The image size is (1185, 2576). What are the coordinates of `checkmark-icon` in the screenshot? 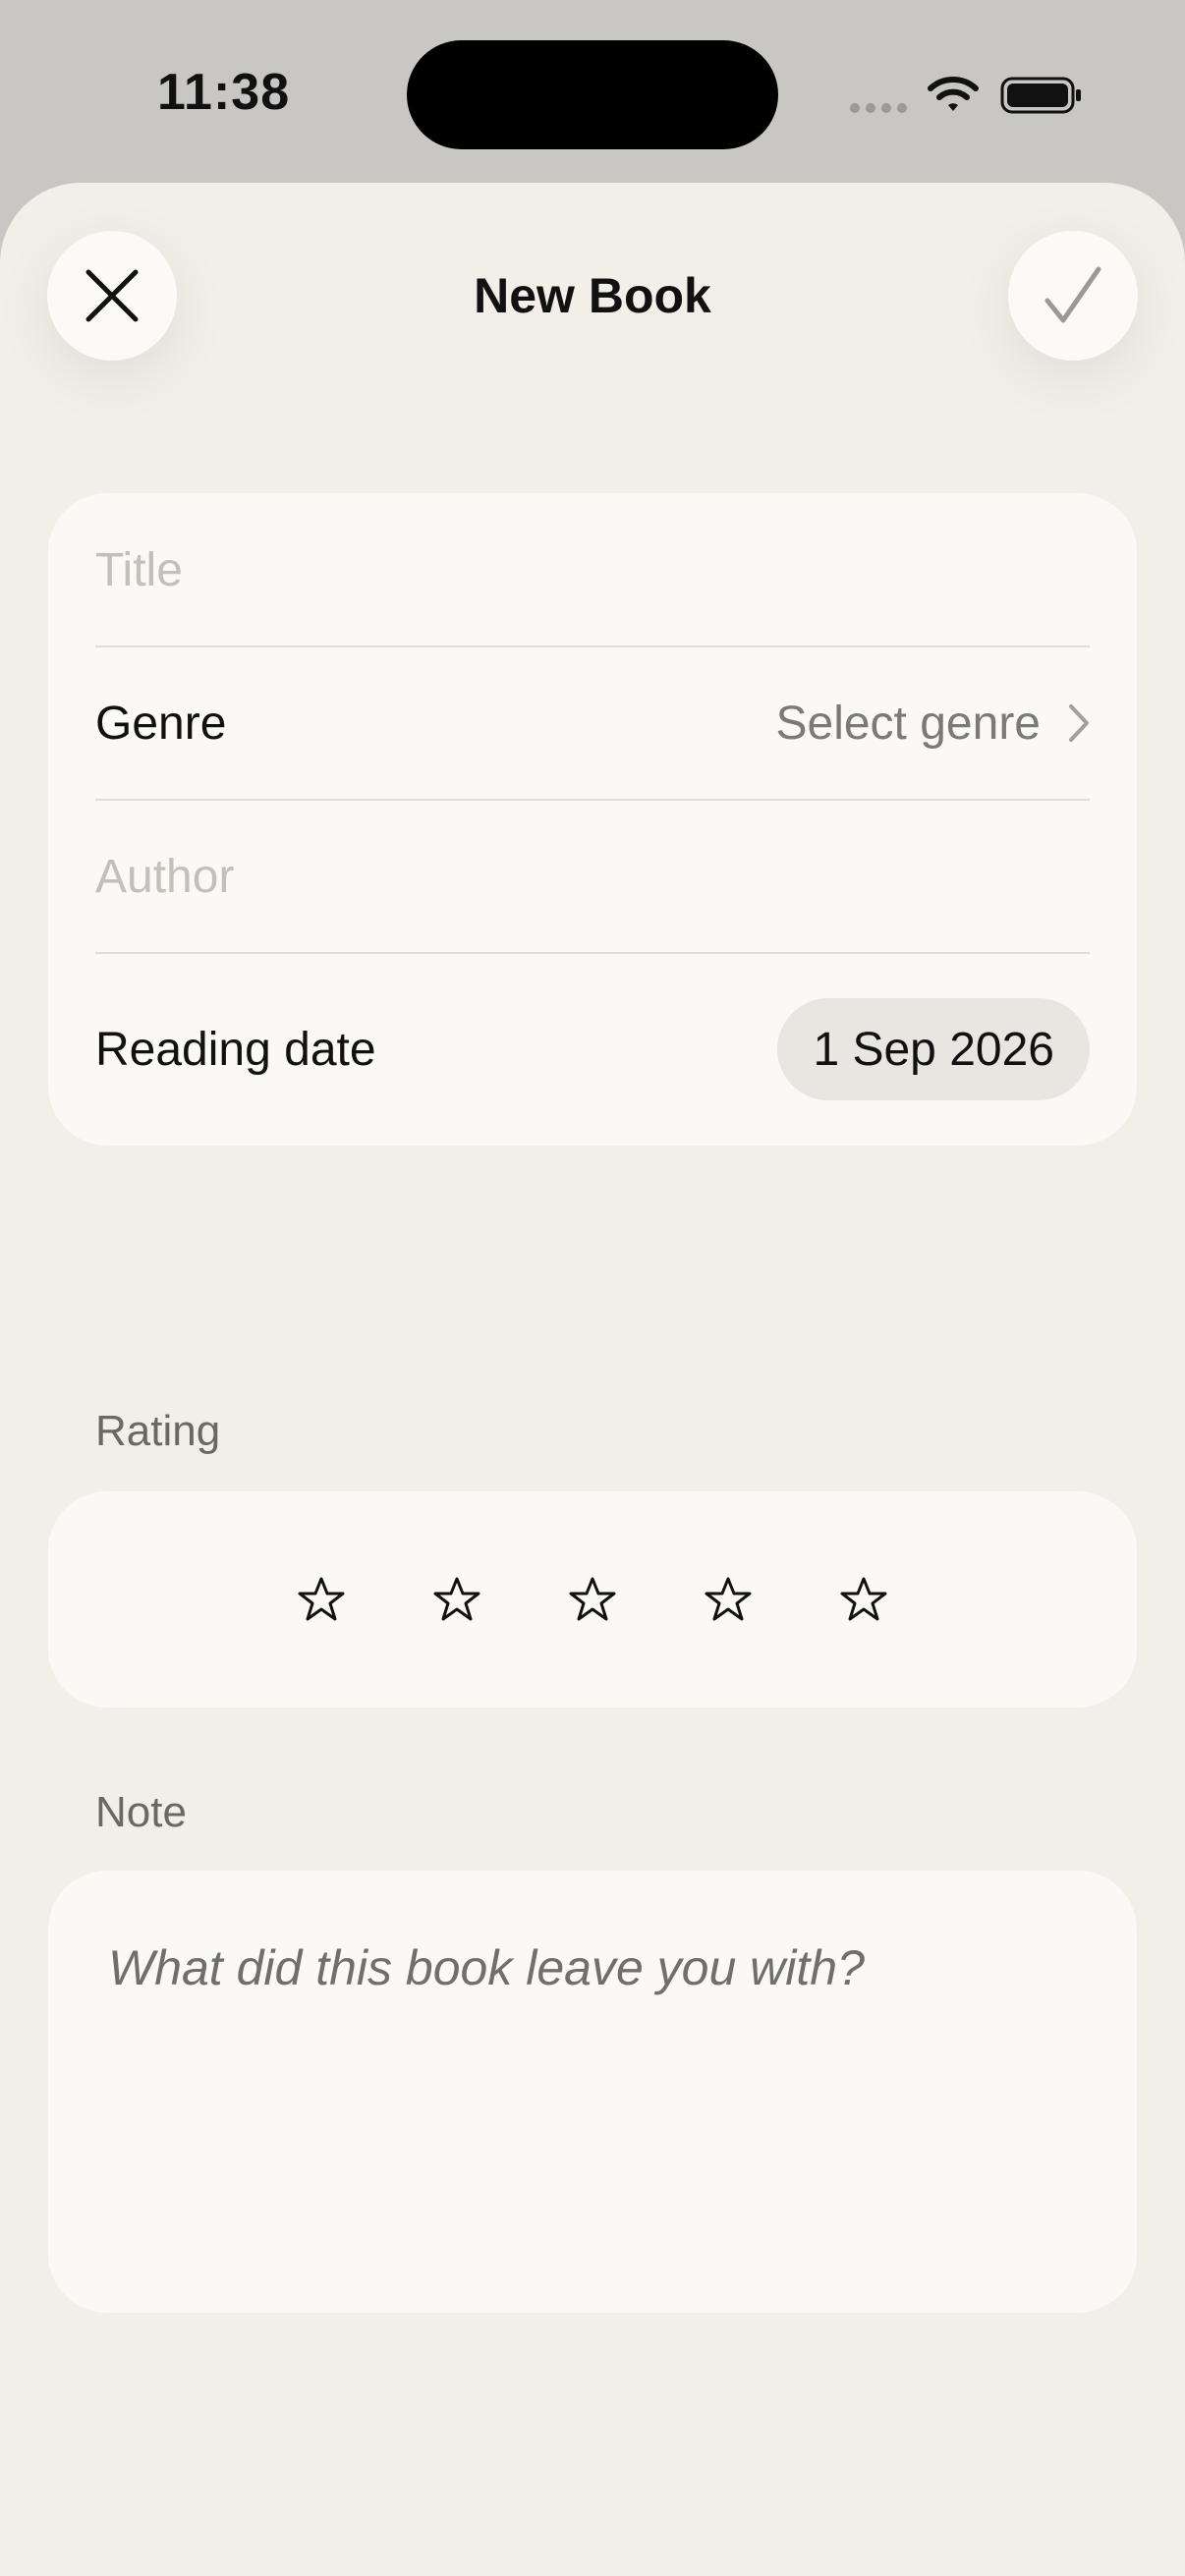 It's located at (1072, 294).